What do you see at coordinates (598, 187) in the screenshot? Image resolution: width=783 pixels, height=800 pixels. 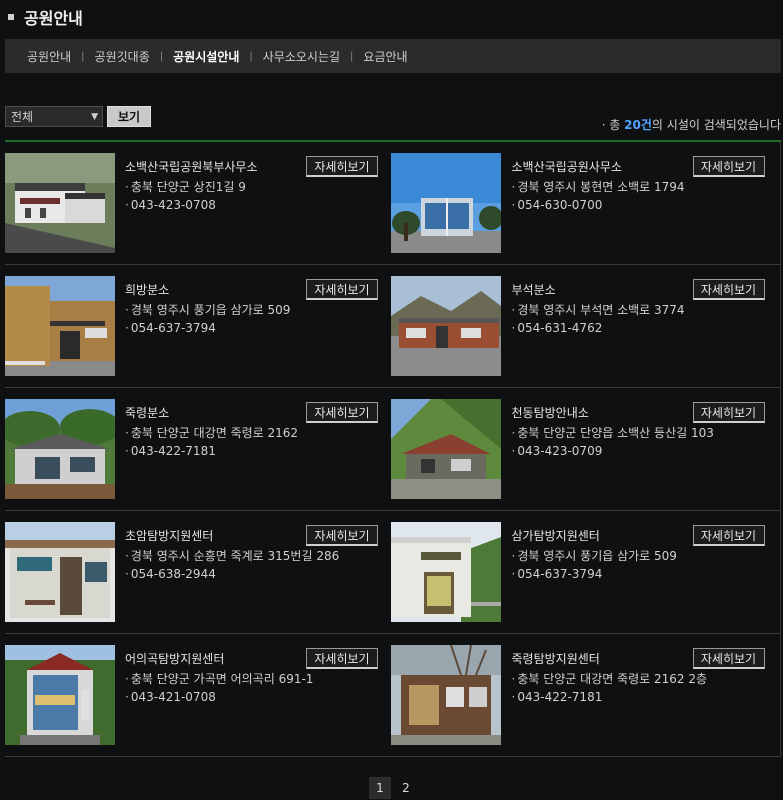 I see `facility-address: · 경북 영주시 봉현면 소백로 1794` at bounding box center [598, 187].